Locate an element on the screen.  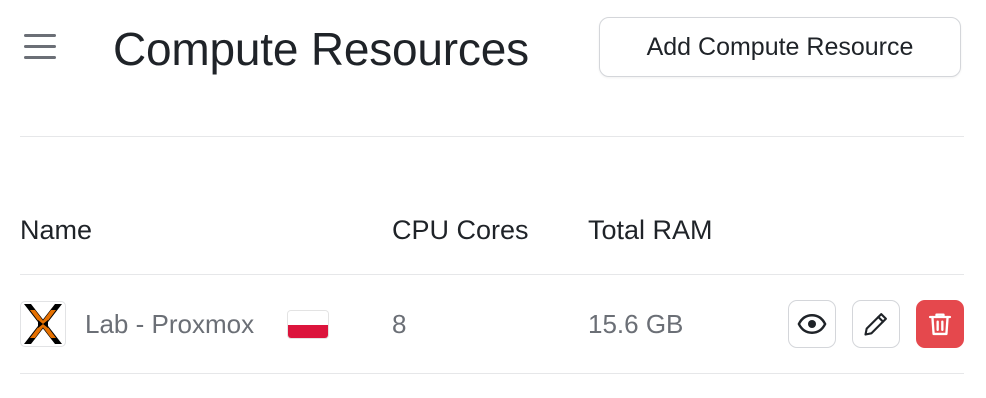
delete-button is located at coordinates (940, 324).